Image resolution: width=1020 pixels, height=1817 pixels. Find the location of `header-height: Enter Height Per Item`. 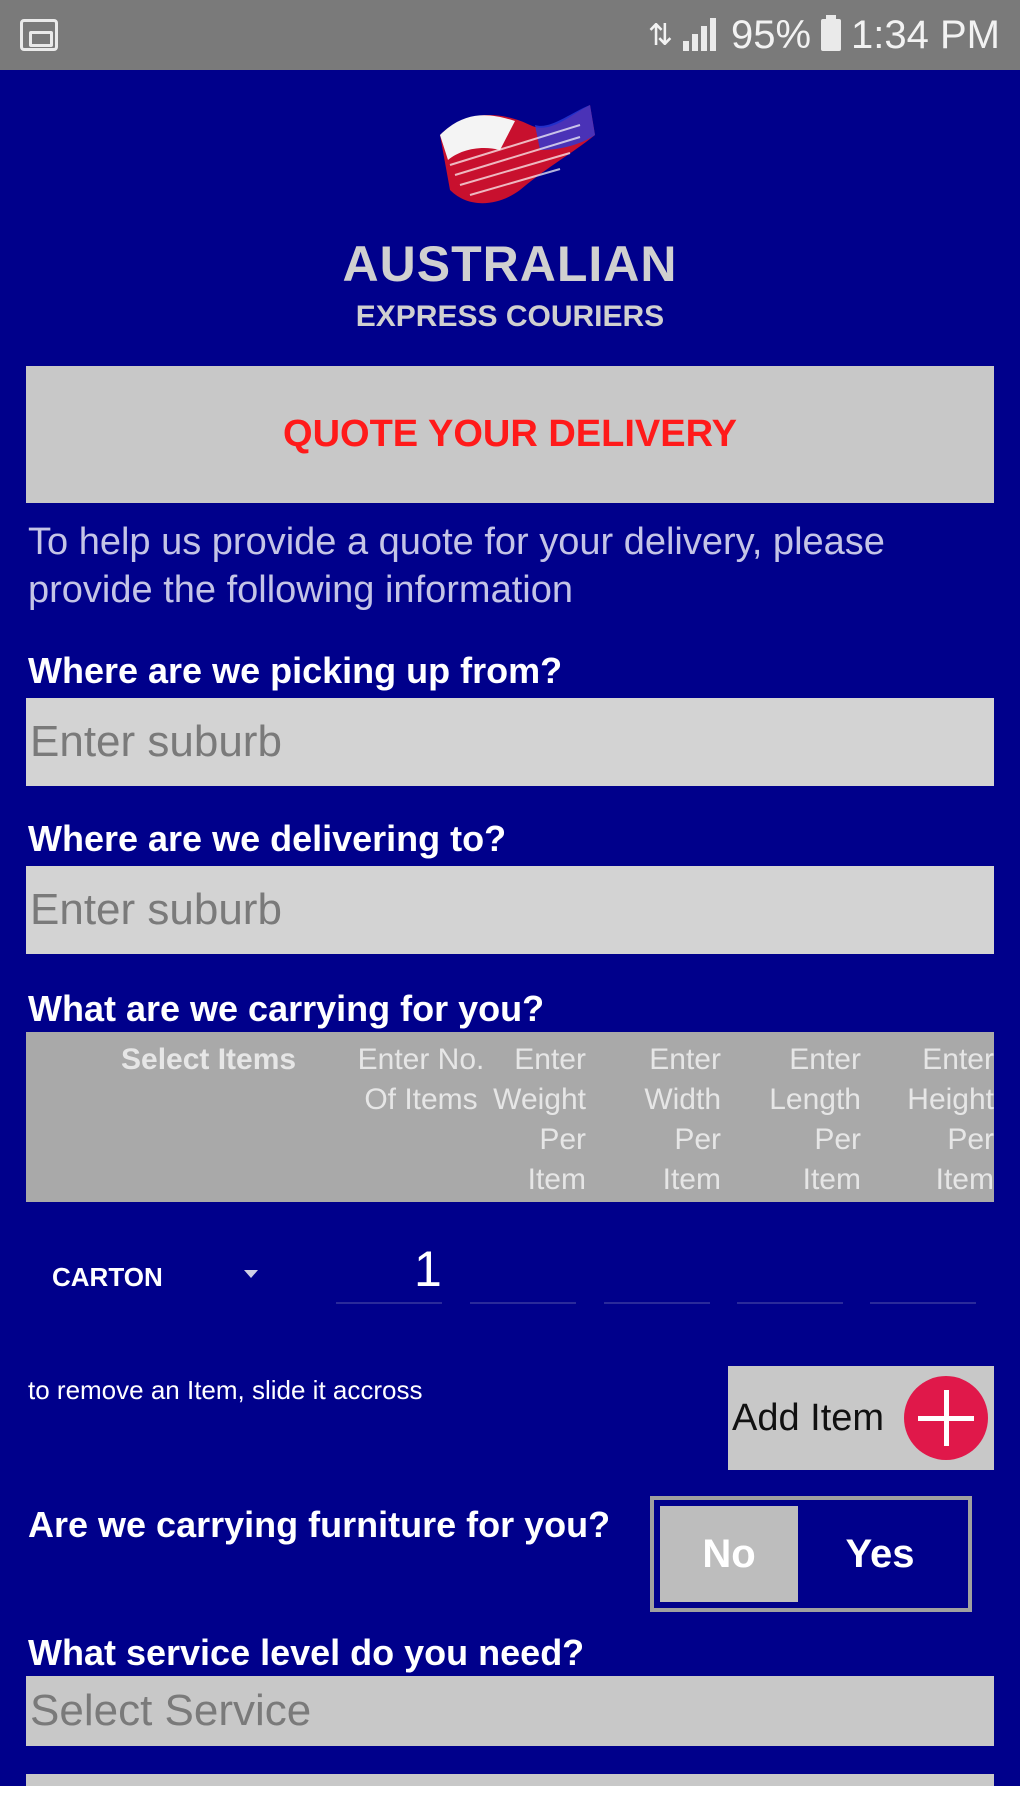

header-height: Enter Height Per Item is located at coordinates (950, 1119).